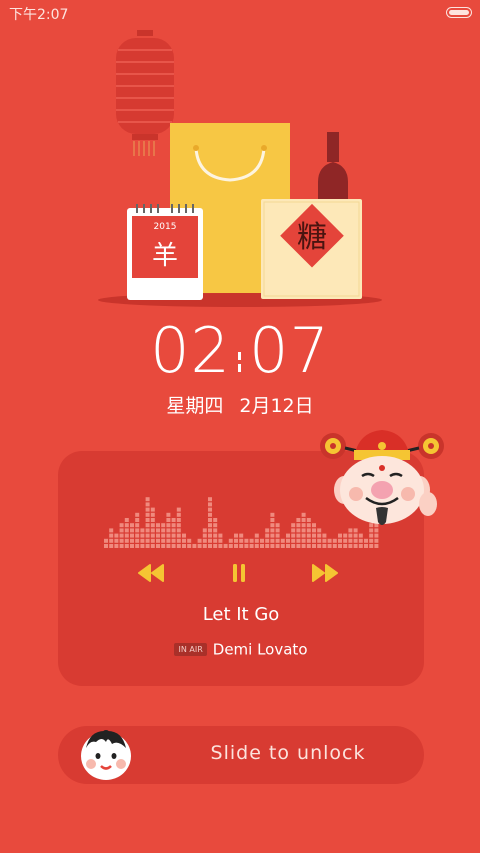 The height and width of the screenshot is (853, 480). Describe the element at coordinates (190, 649) in the screenshot. I see `in-air-badge: IN AIR` at that location.